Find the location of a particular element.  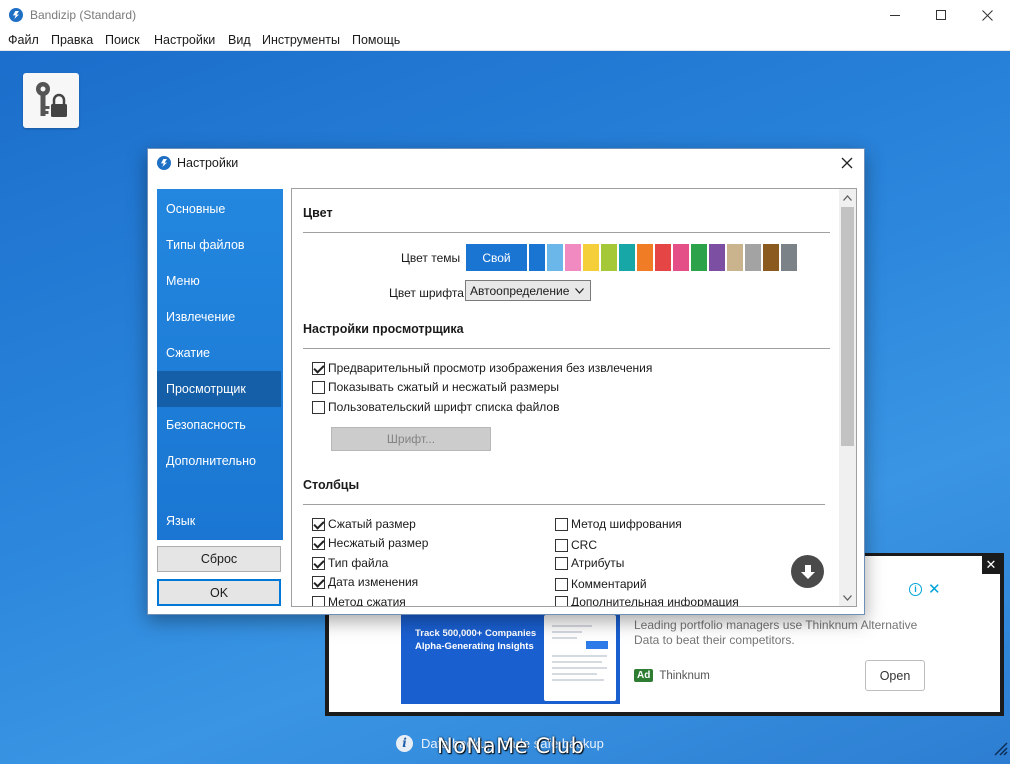

section-title-columns: Столбцы is located at coordinates (331, 485).